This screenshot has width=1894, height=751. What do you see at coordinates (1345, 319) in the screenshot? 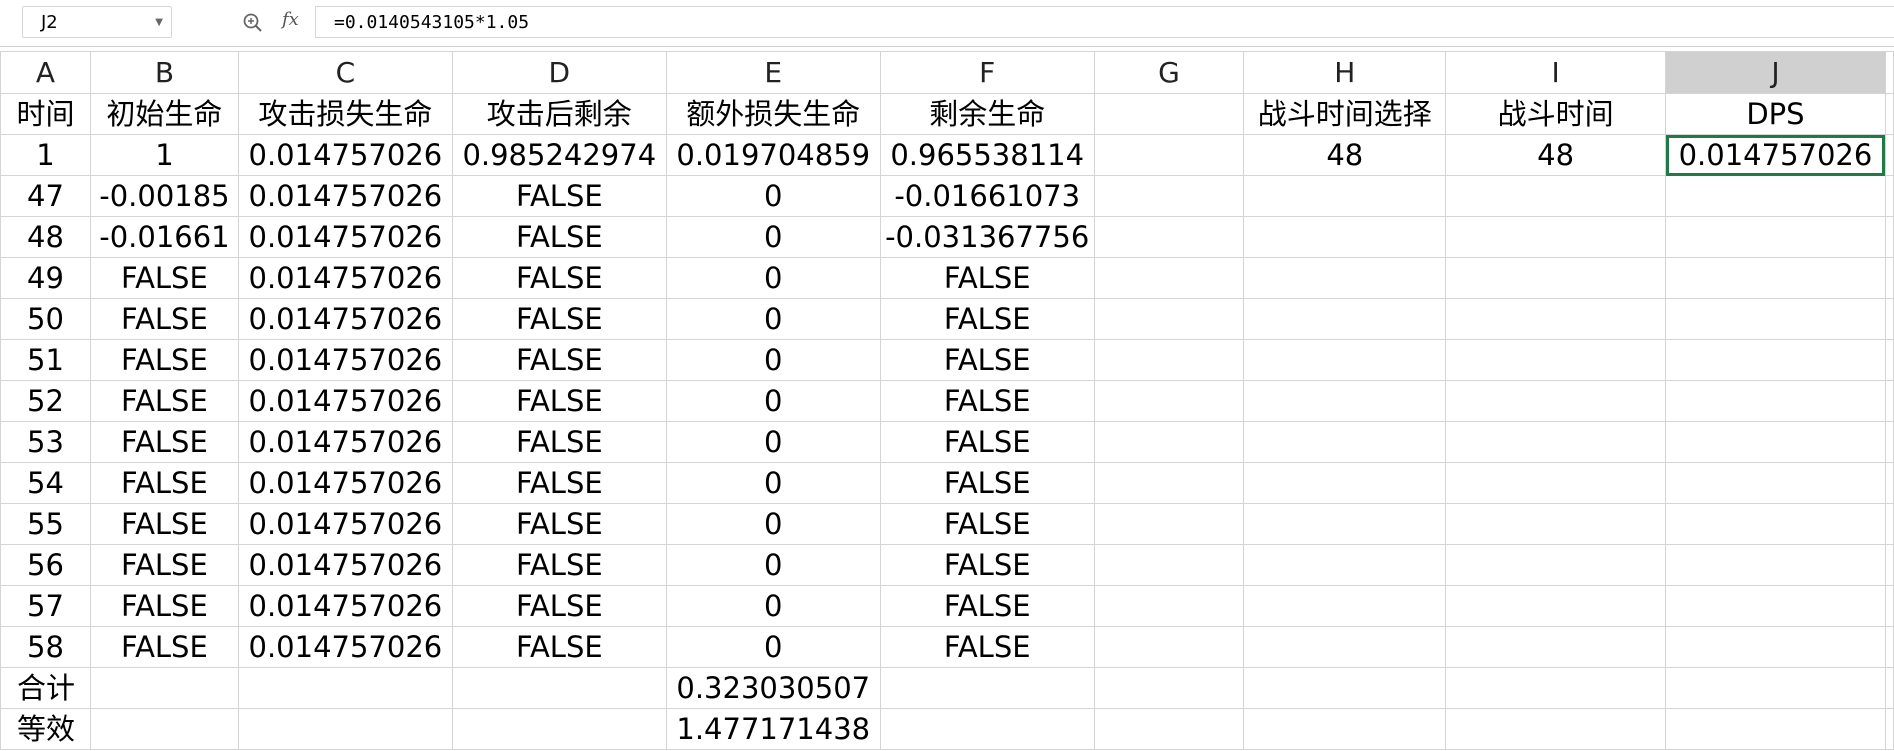
I see `cell-h6` at bounding box center [1345, 319].